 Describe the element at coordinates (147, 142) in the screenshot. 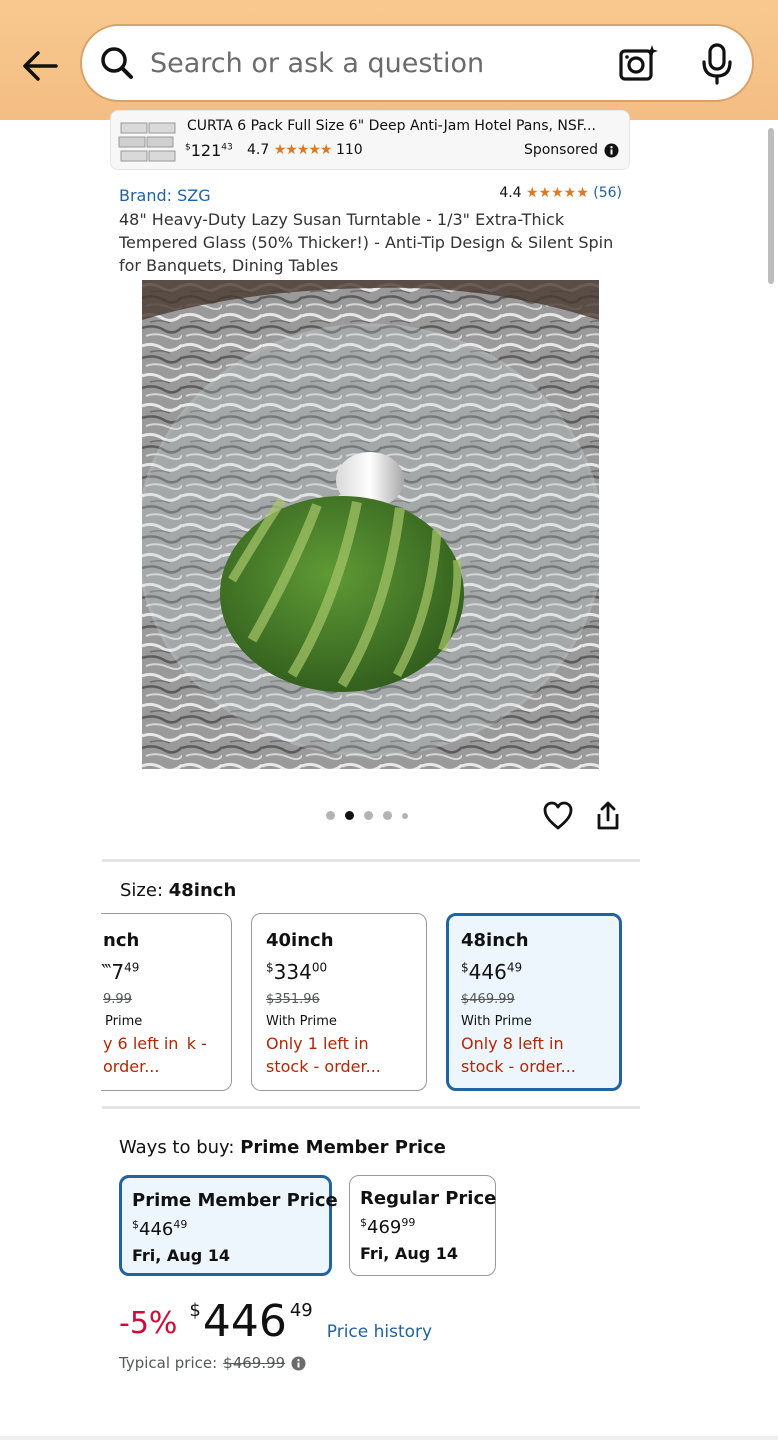

I see `sponsored-product-image` at that location.